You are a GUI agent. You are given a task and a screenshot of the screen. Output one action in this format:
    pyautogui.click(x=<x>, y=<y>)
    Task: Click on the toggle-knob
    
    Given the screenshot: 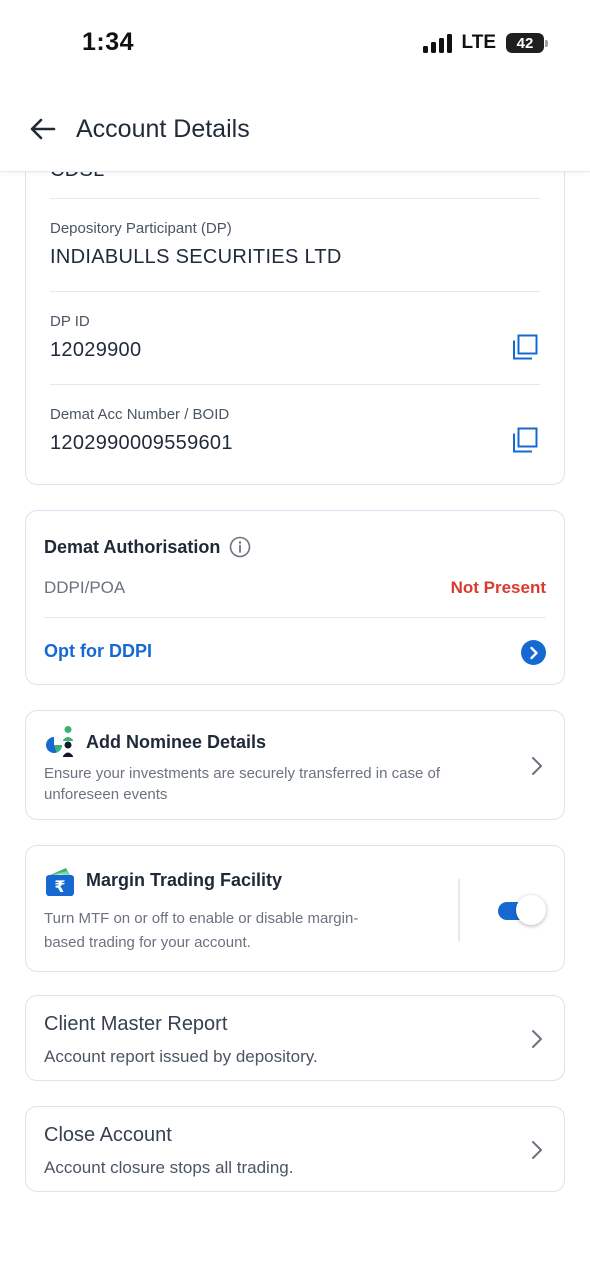 What is the action you would take?
    pyautogui.click(x=531, y=910)
    